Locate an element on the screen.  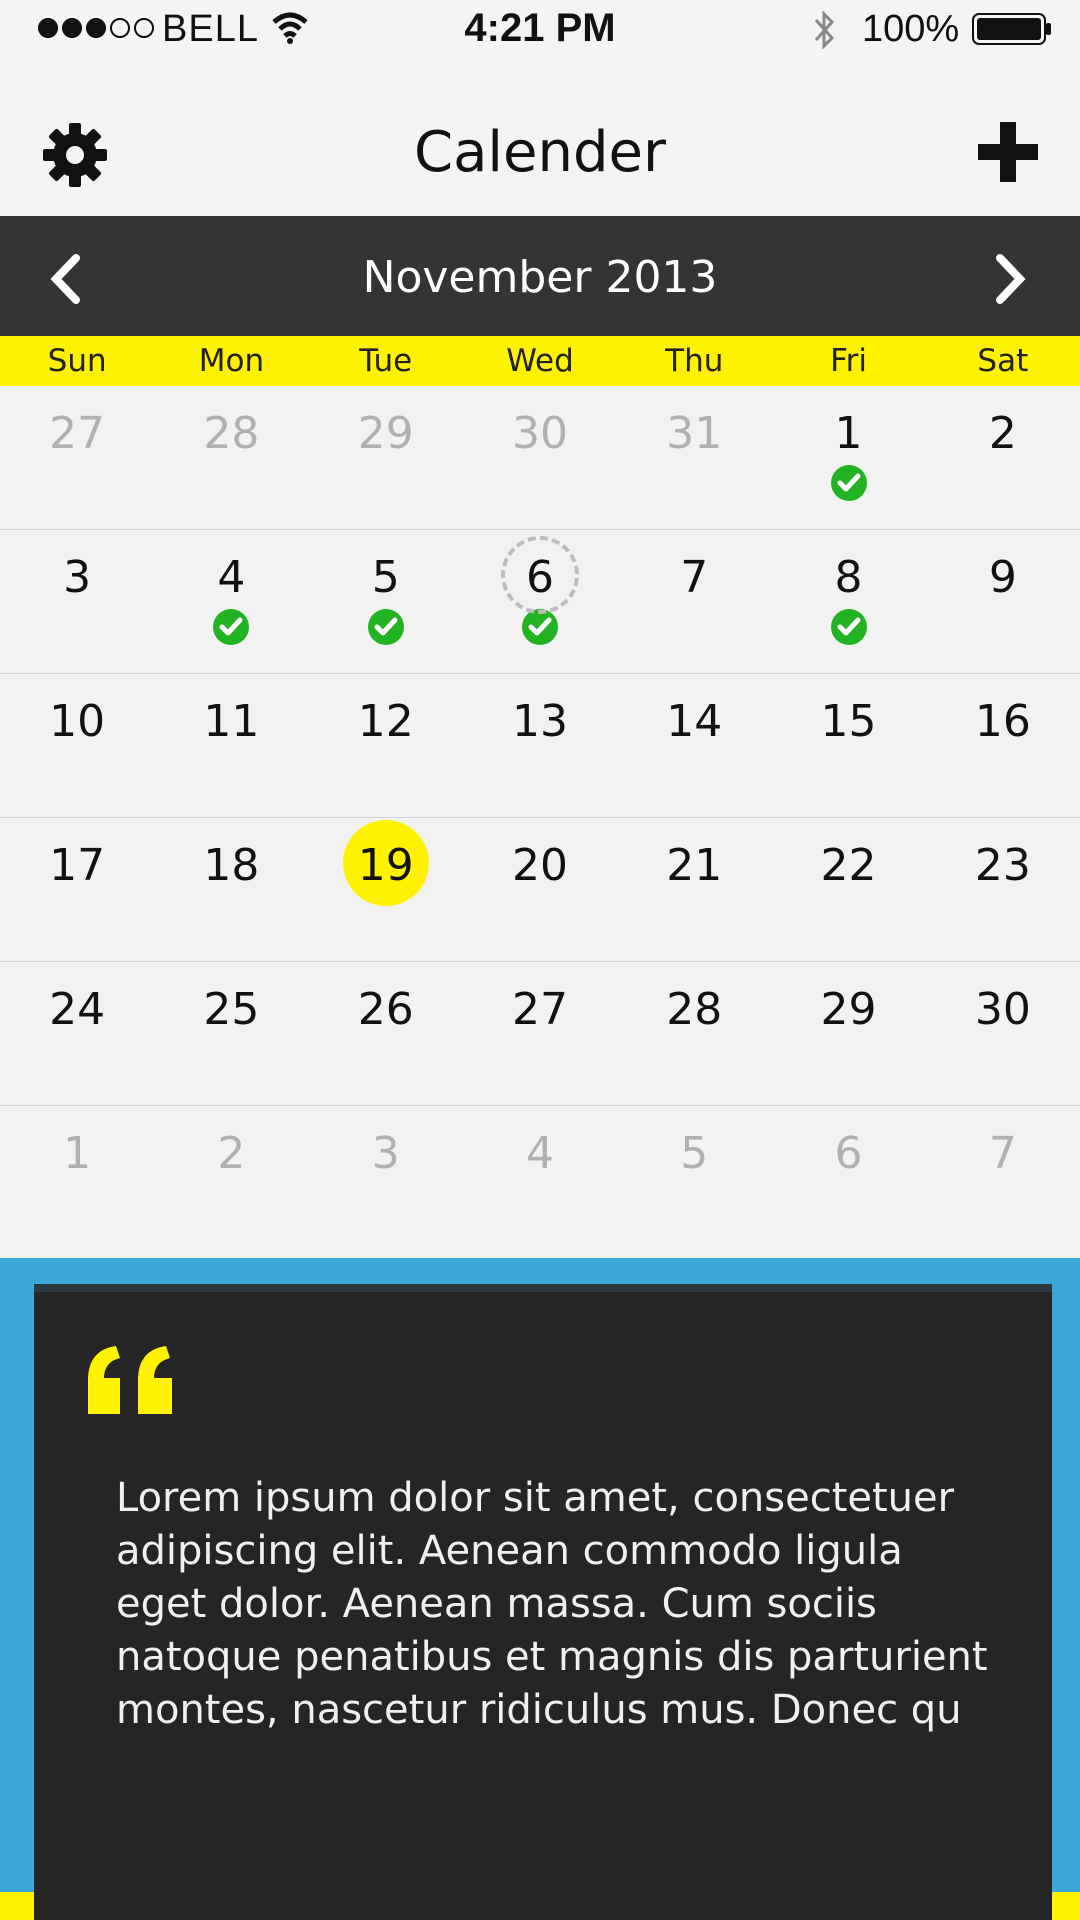
battery-percent: 100% is located at coordinates (911, 29).